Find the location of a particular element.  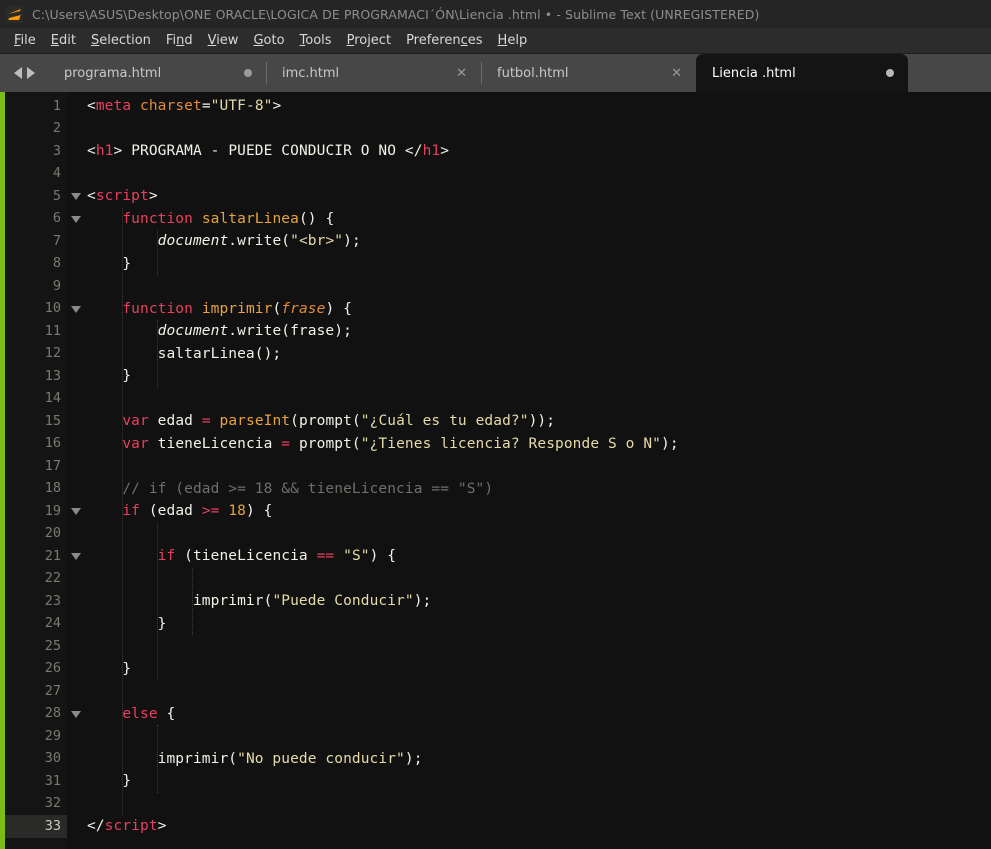

code-line-21: if (tieneLicencia == "S") { is located at coordinates (539, 556).